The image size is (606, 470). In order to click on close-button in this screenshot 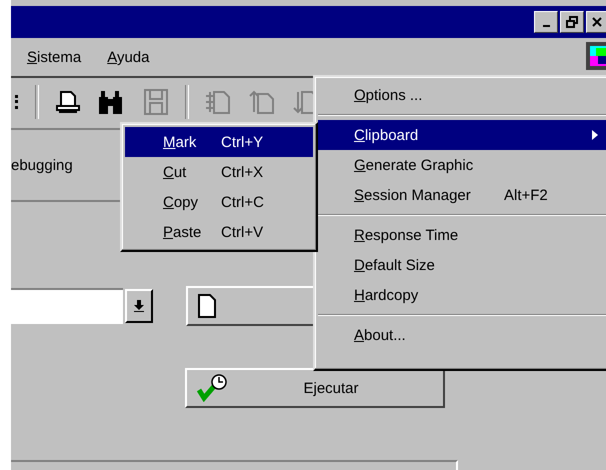, I will do `click(596, 22)`.